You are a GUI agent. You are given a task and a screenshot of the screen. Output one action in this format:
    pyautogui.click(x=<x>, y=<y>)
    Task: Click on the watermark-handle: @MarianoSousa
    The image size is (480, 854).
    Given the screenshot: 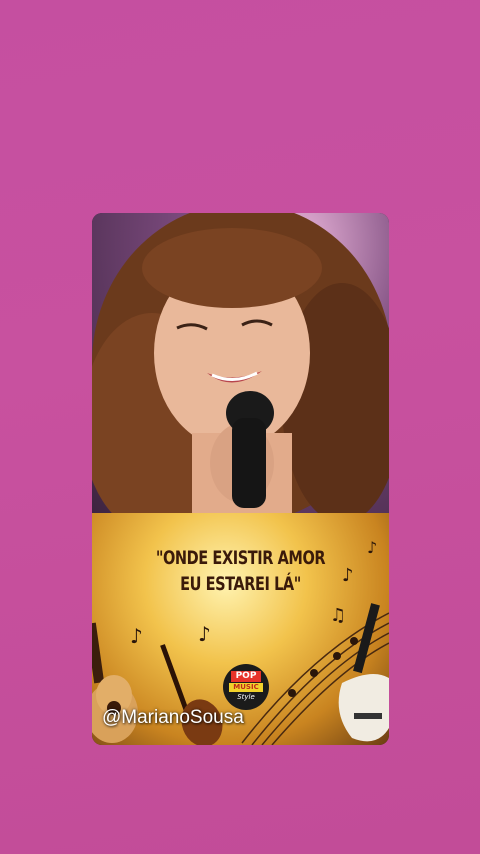 What is the action you would take?
    pyautogui.click(x=173, y=717)
    